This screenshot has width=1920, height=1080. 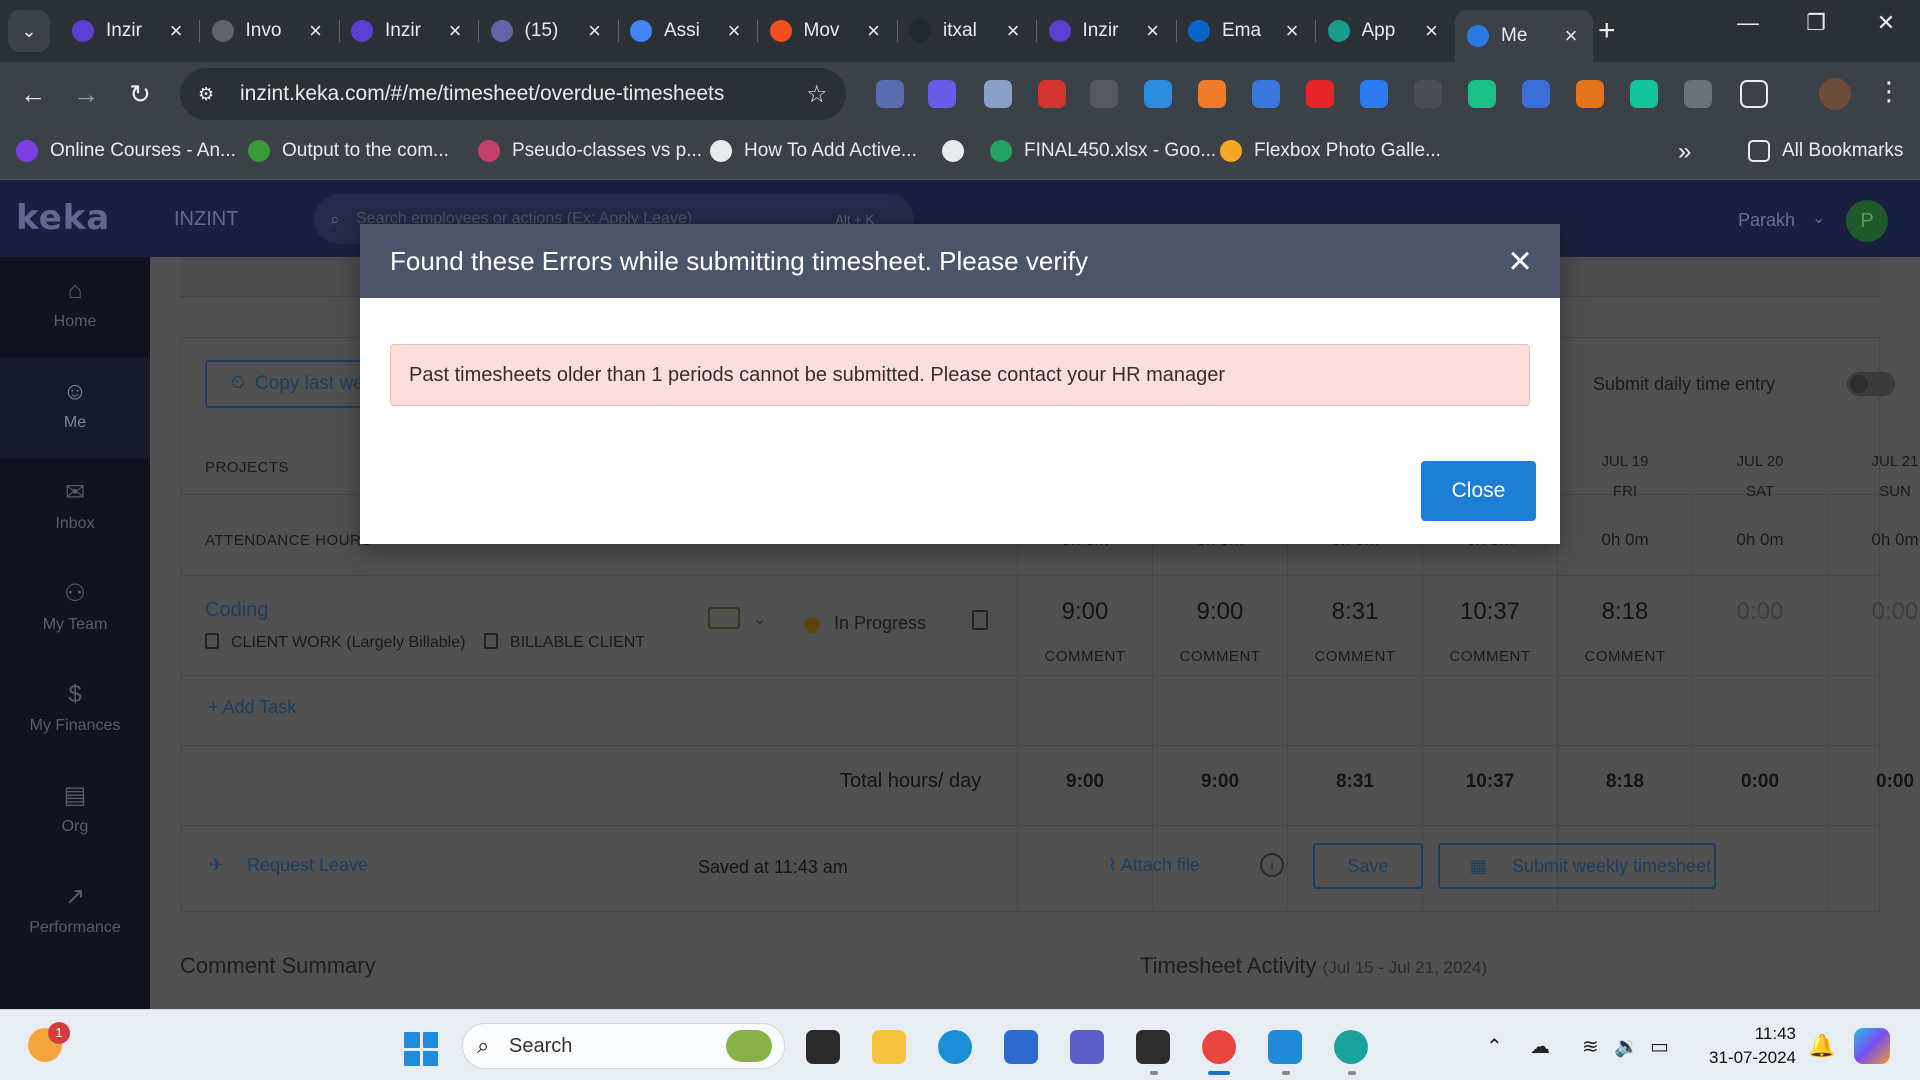 What do you see at coordinates (623, 1046) in the screenshot?
I see `taskbar-search: ⌕ Search` at bounding box center [623, 1046].